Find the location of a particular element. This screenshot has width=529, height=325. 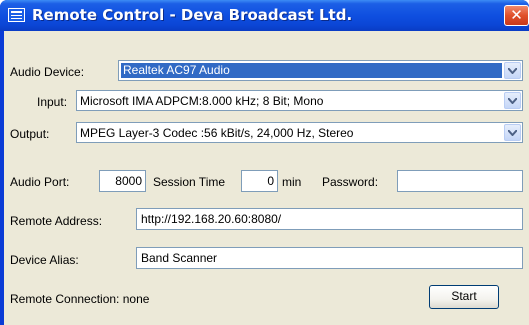

audio-port-input: 8000 is located at coordinates (122, 181).